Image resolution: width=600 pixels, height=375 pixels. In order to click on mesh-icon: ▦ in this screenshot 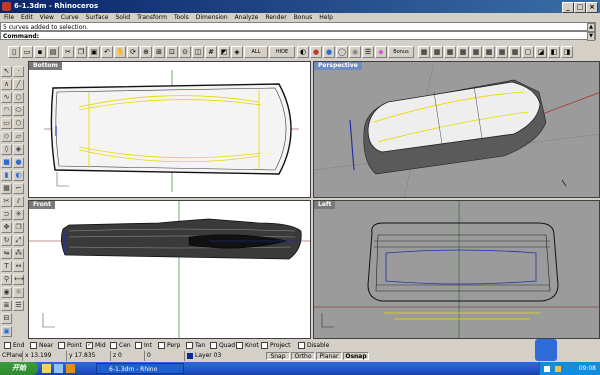, I will do `click(6, 188)`.